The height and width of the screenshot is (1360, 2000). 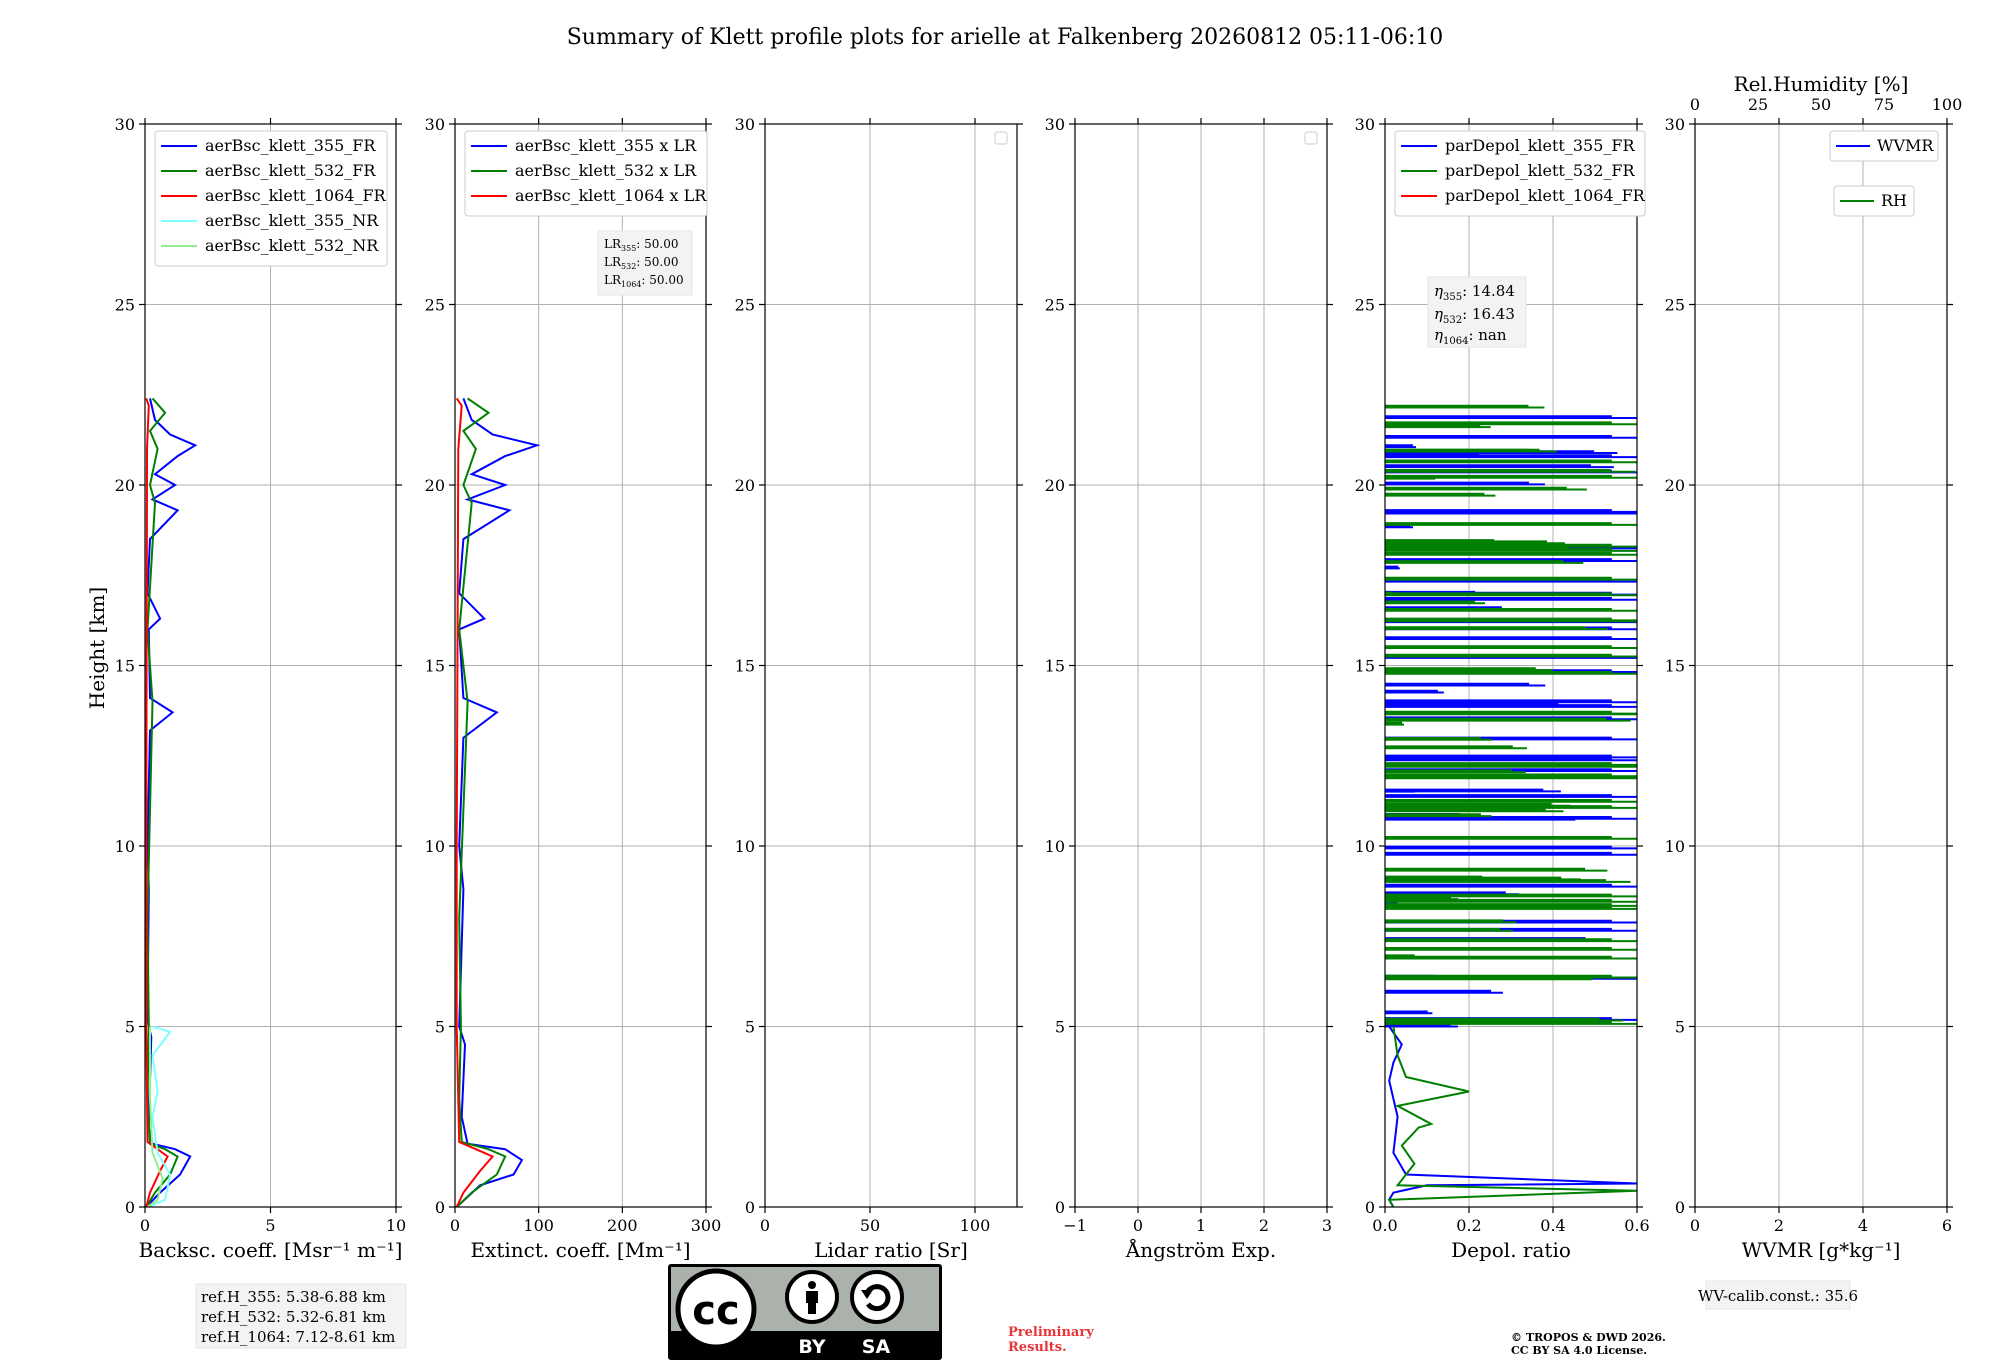 I want to click on x-tick-label: 0.0, so click(x=1384, y=1225).